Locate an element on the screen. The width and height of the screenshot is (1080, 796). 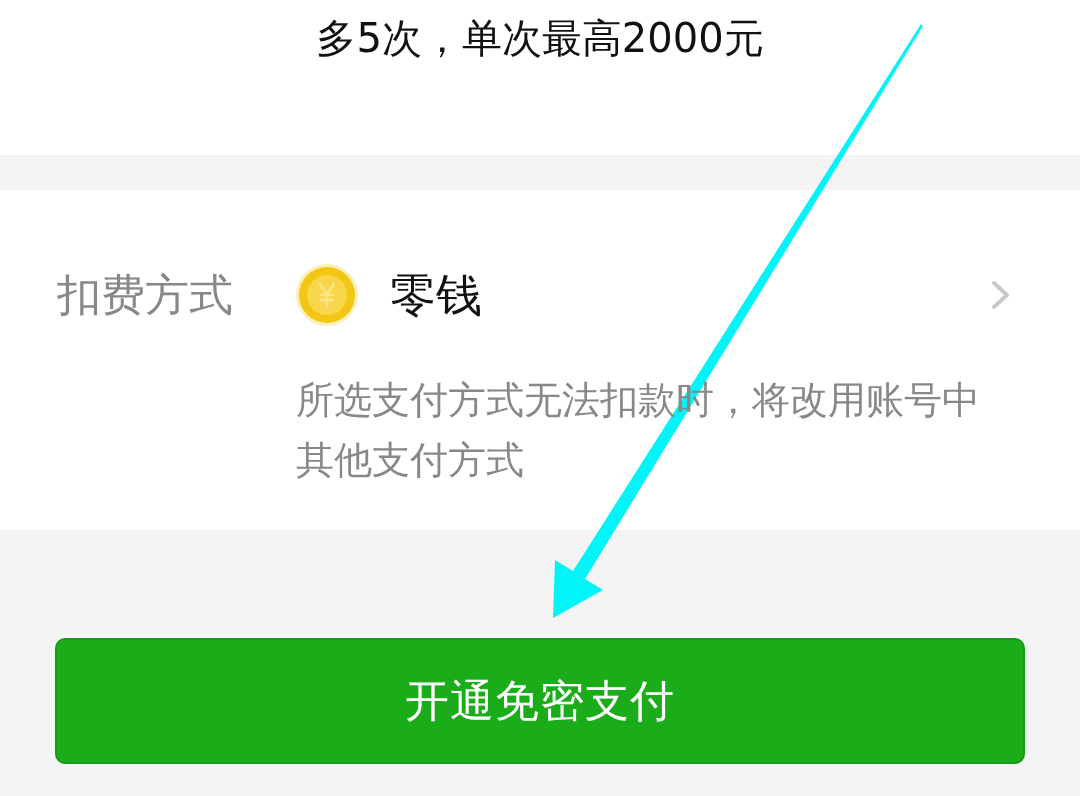
payment-method-value: 零钱 is located at coordinates (436, 295).